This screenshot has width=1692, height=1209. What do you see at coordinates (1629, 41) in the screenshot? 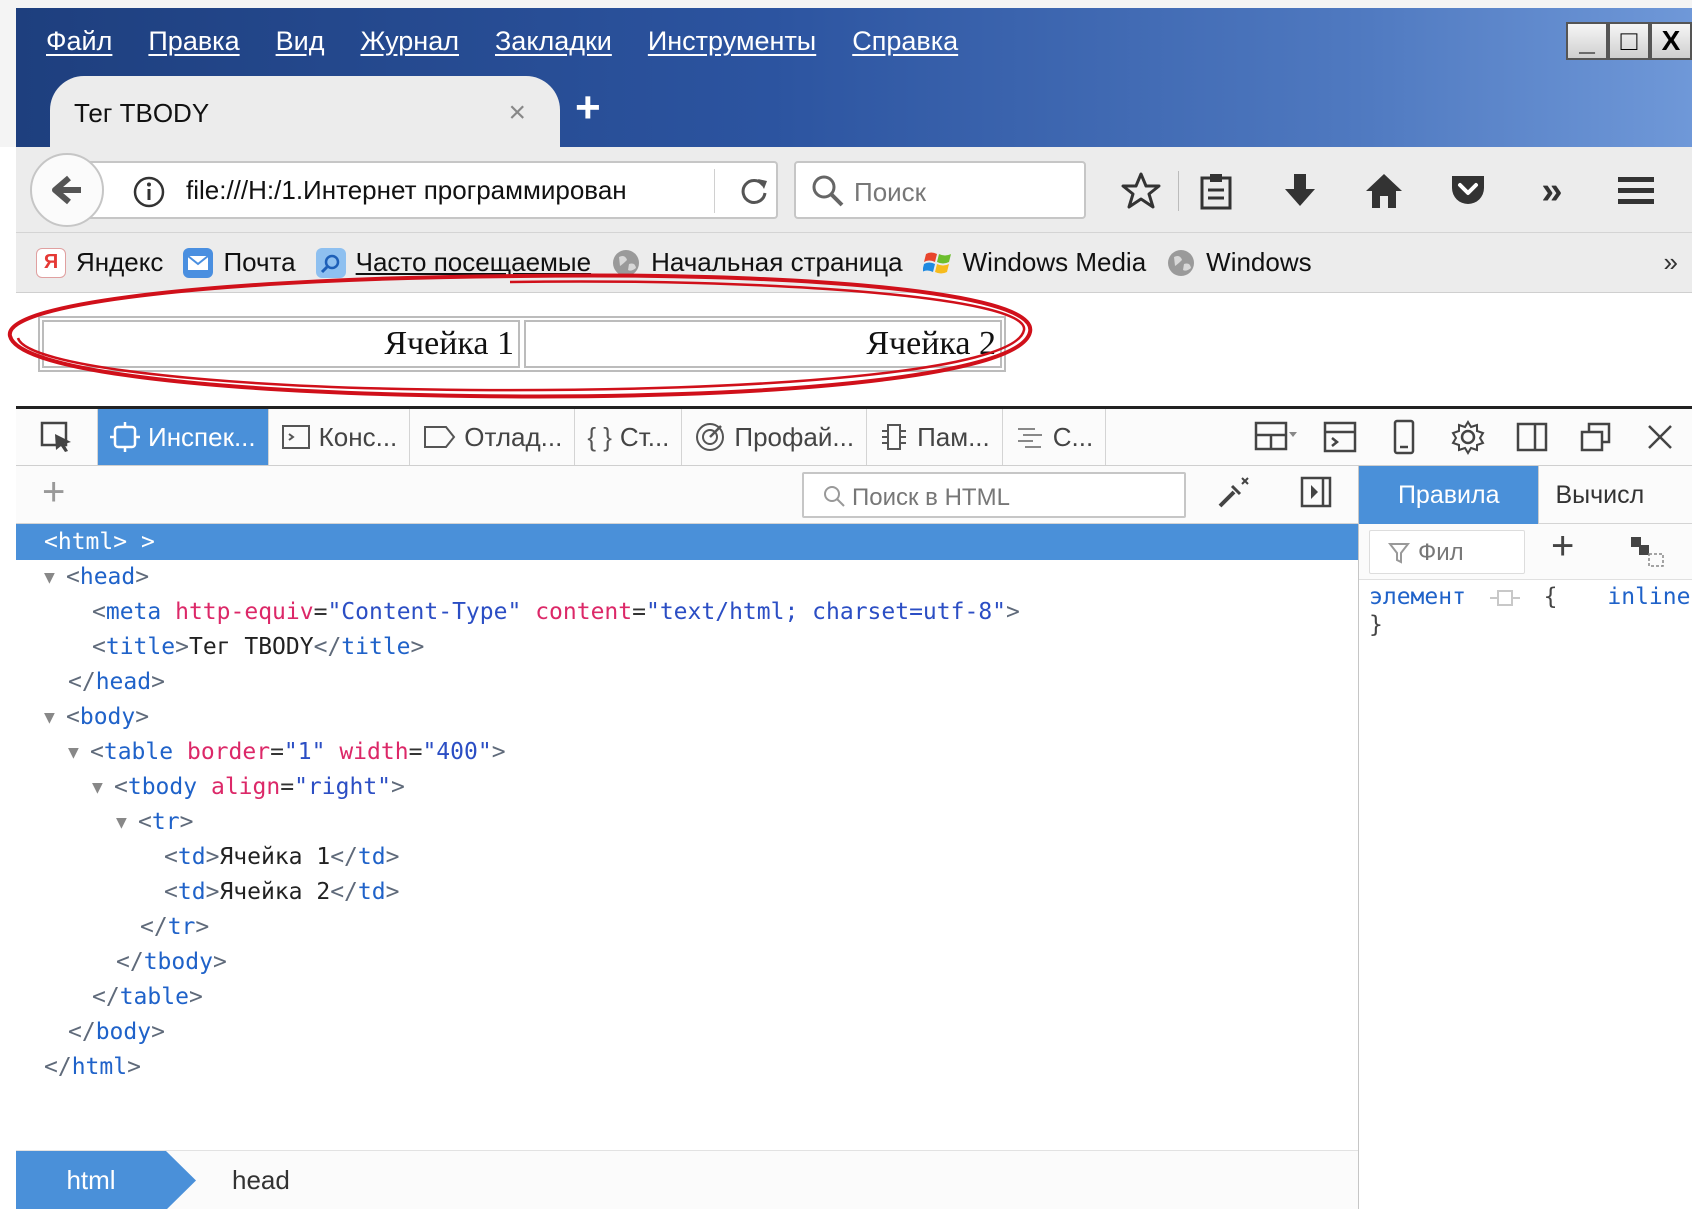
I see `maximize-button: □` at bounding box center [1629, 41].